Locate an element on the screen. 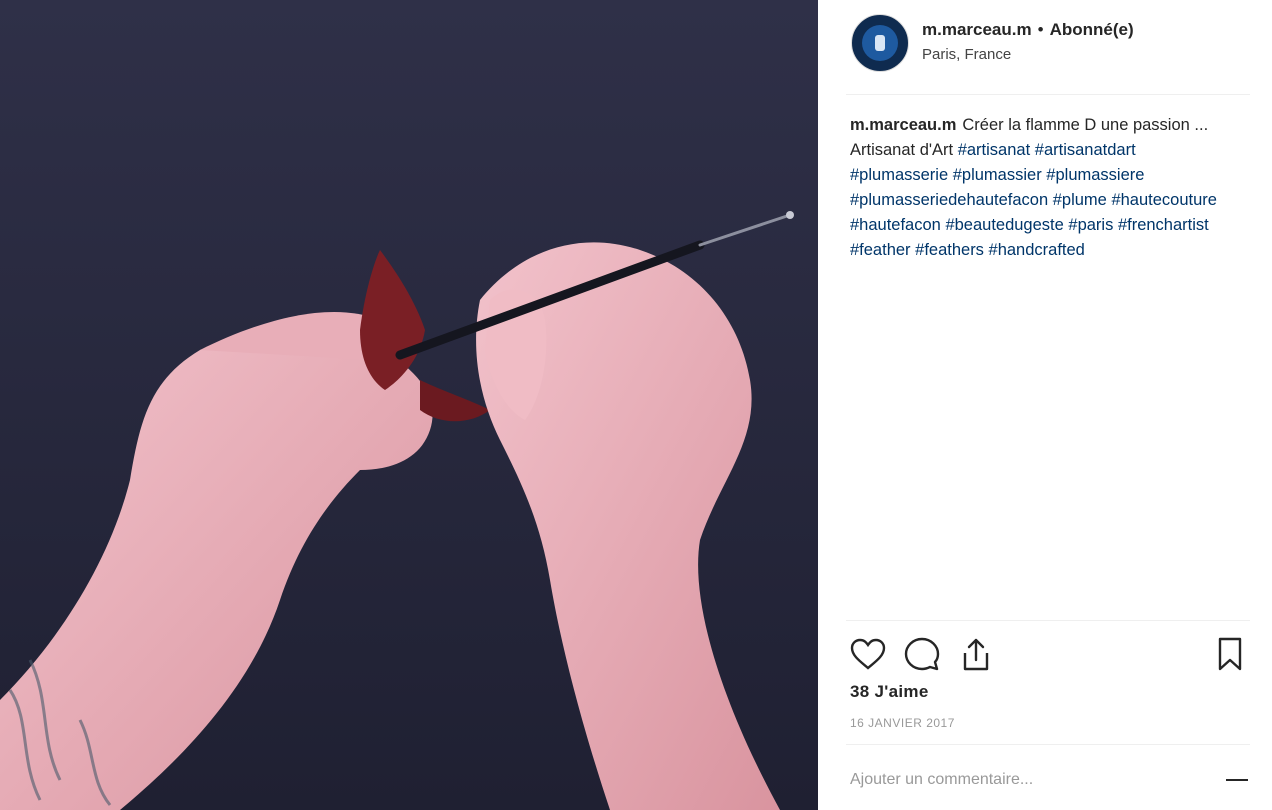 Image resolution: width=1272 pixels, height=810 pixels. hashtag-link: #paris is located at coordinates (1090, 225).